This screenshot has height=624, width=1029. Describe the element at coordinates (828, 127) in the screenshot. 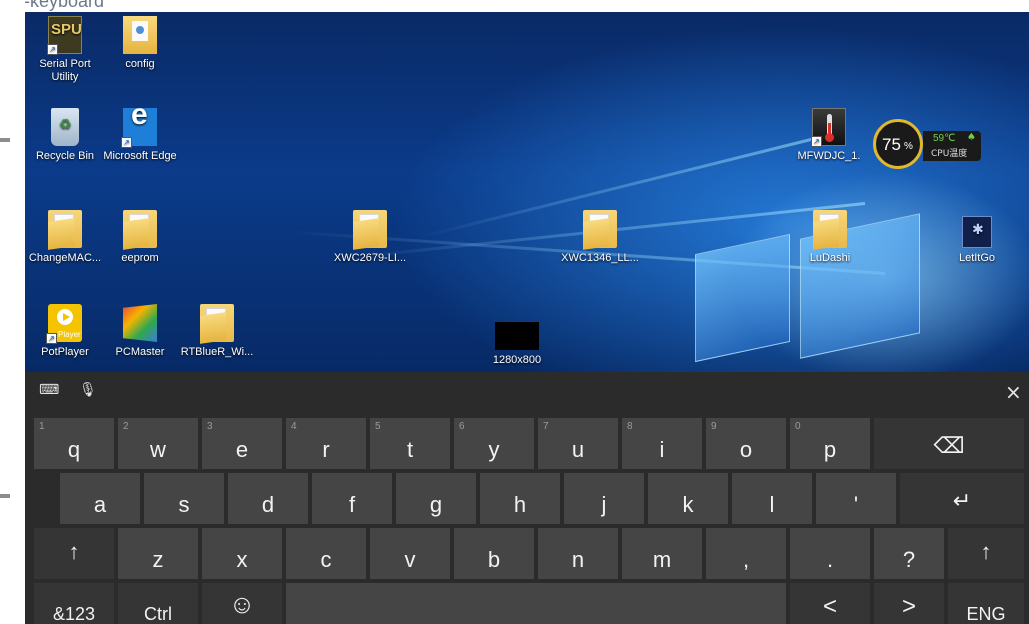

I see `thermometer-app-icon: ↗` at that location.